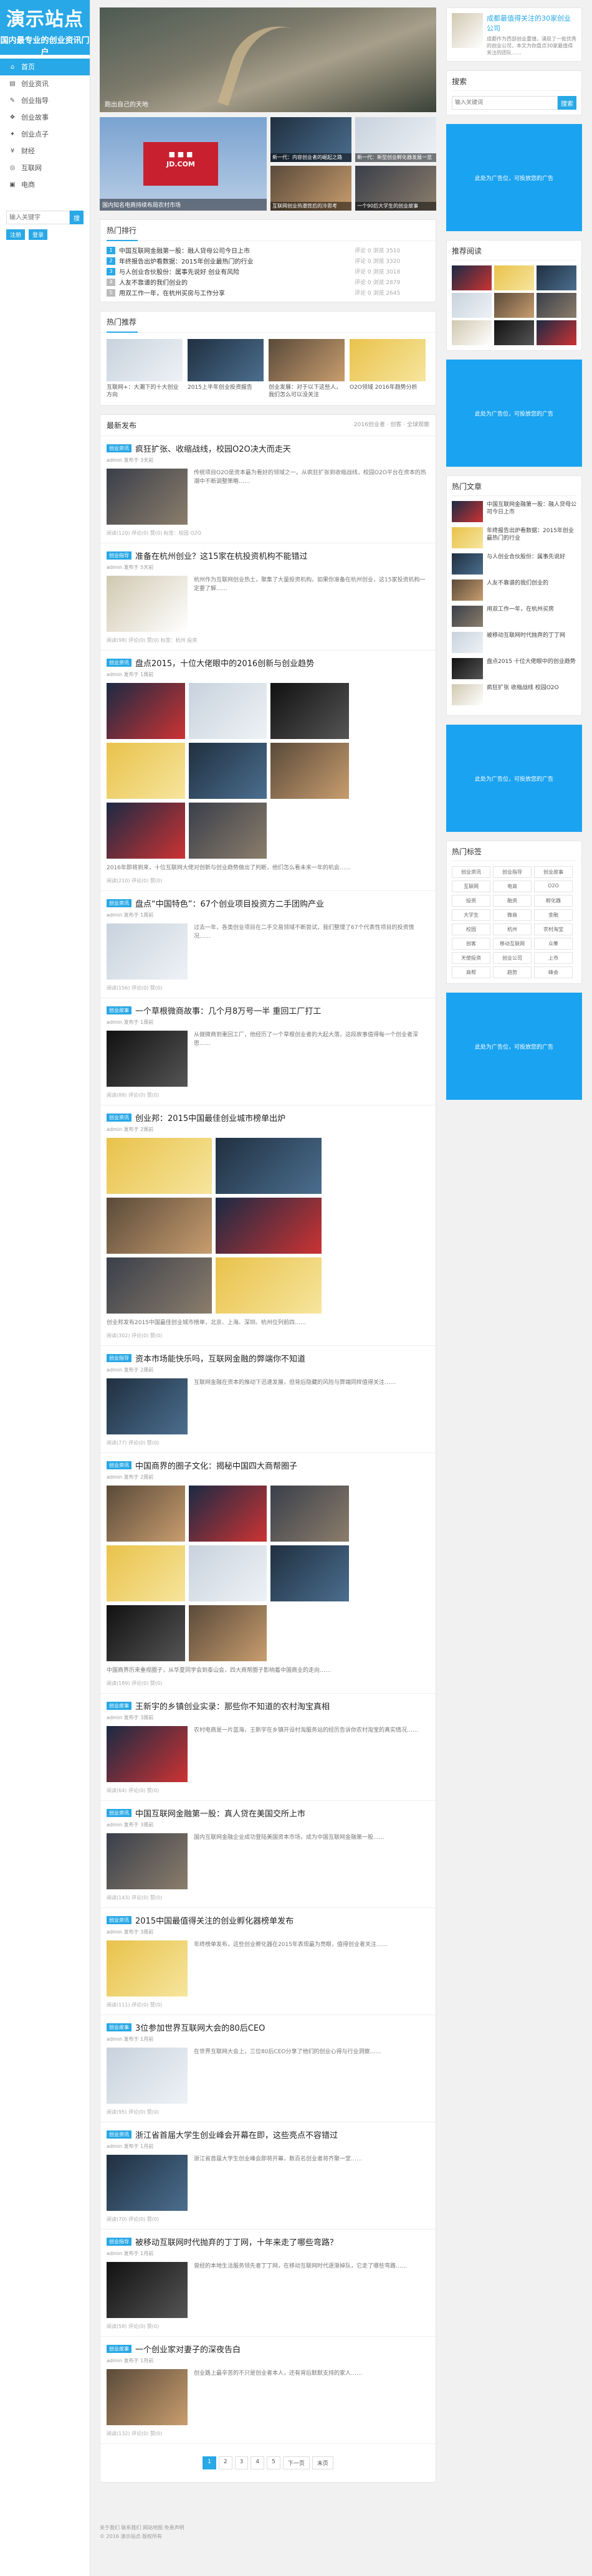 The height and width of the screenshot is (2576, 592). I want to click on hot-row: 5 用双工作一年，在杭州买房与工作分享 评论 0 浏览 2645, so click(268, 292).